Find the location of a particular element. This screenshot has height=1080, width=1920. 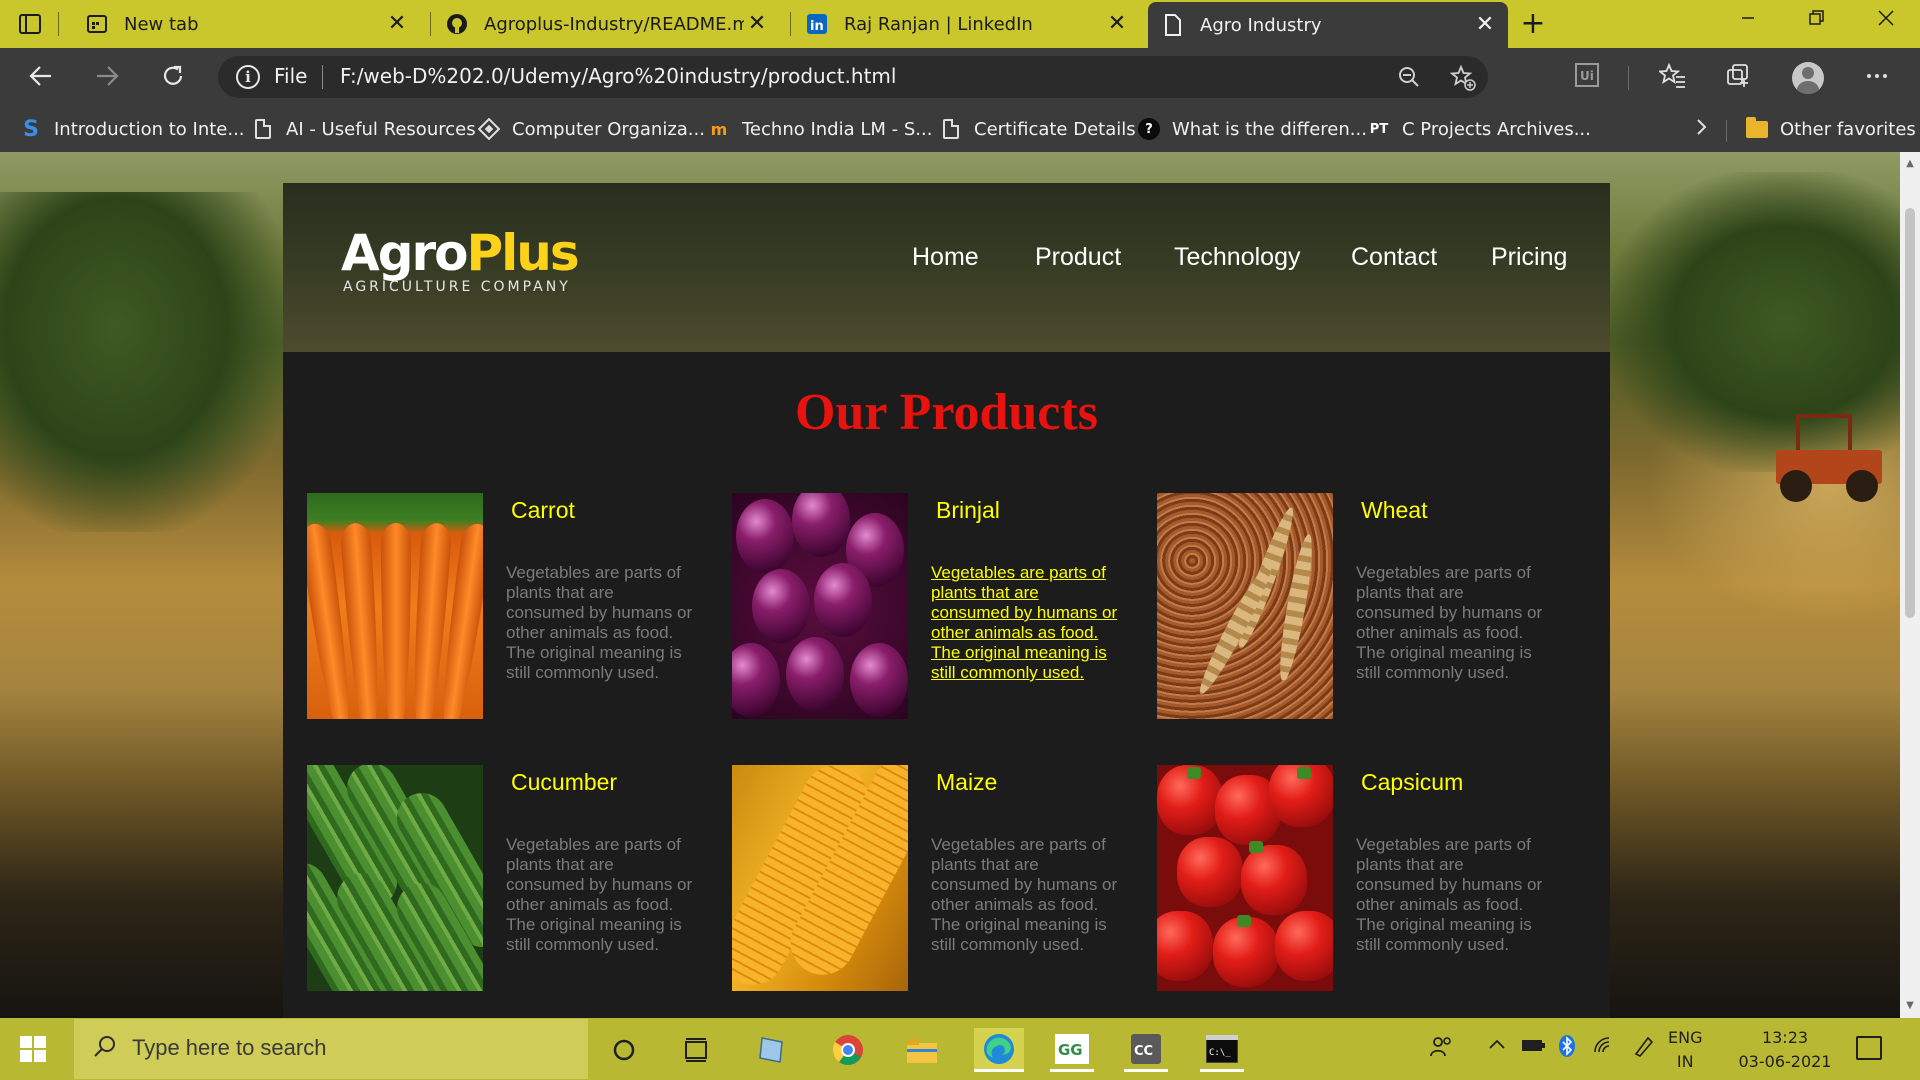

action-center-icon is located at coordinates (1869, 1048).